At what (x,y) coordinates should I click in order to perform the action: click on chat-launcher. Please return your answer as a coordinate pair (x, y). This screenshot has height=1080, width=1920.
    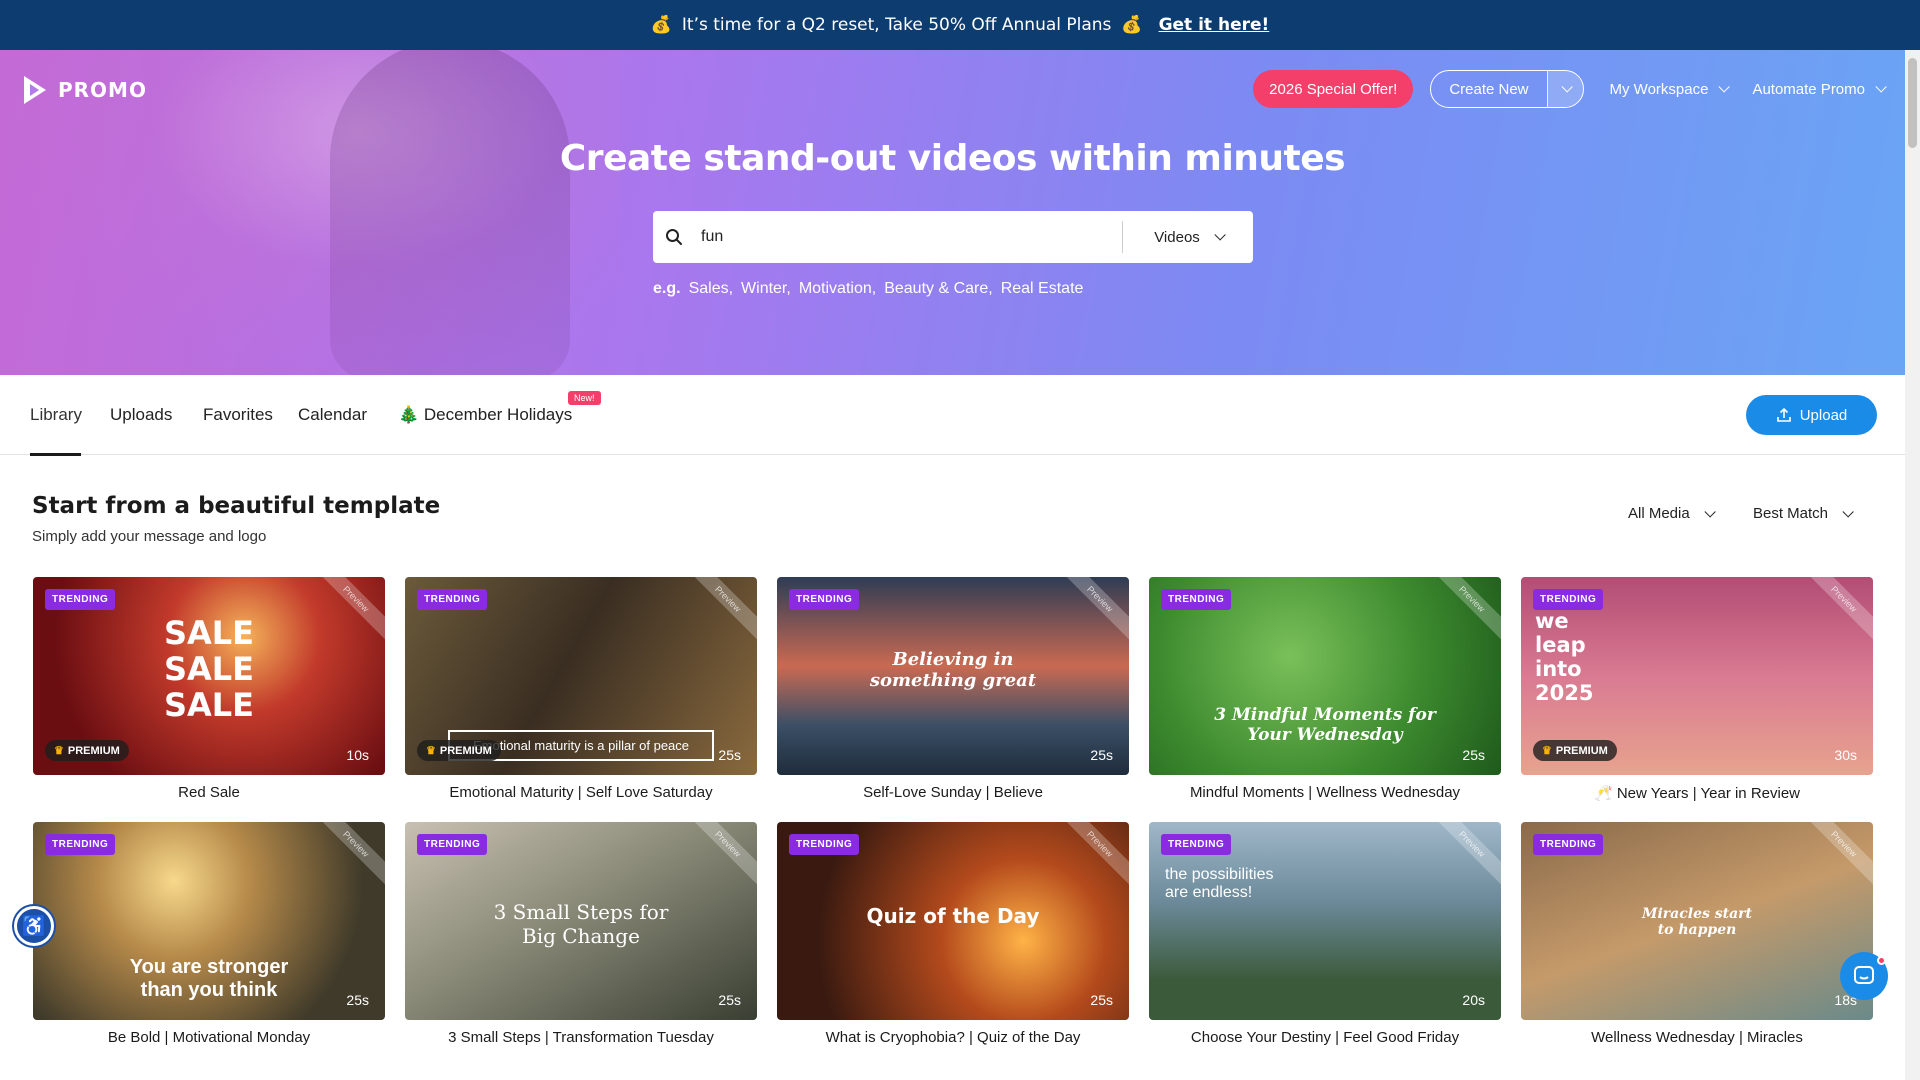
    Looking at the image, I should click on (1864, 976).